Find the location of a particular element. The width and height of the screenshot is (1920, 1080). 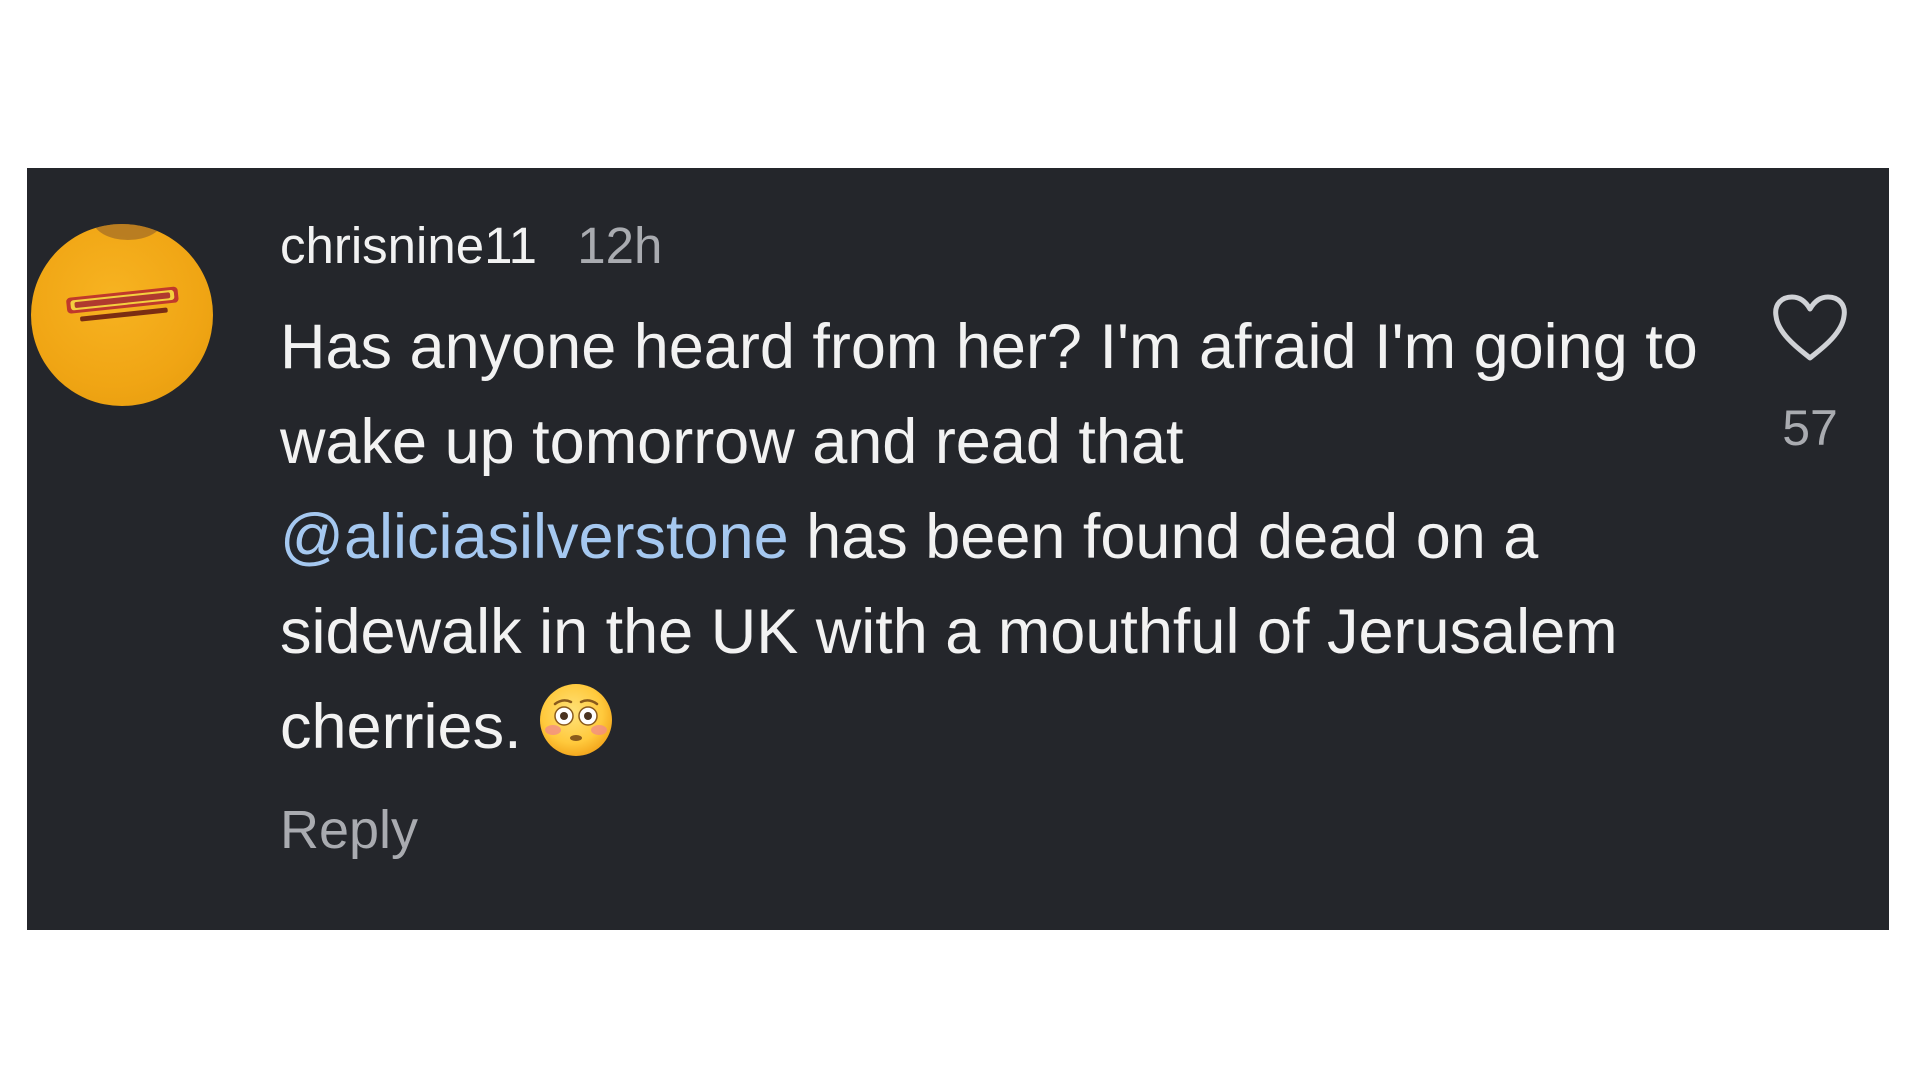

mention-link: @aliciasilverstone is located at coordinates (534, 537).